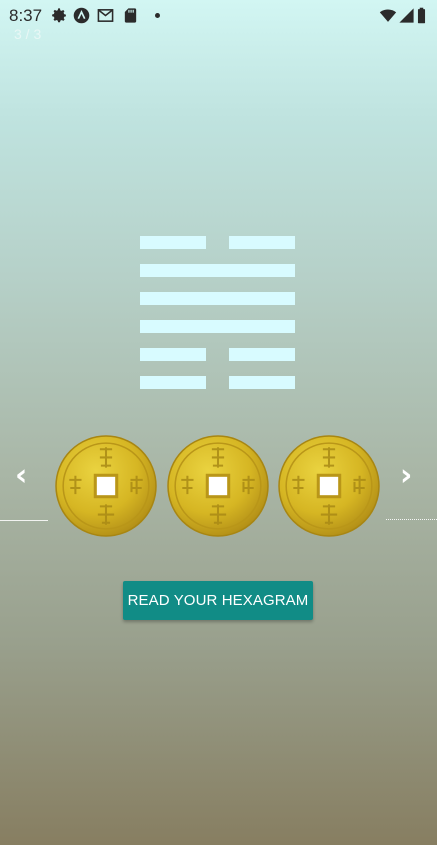 This screenshot has width=437, height=845. I want to click on divider-left, so click(24, 520).